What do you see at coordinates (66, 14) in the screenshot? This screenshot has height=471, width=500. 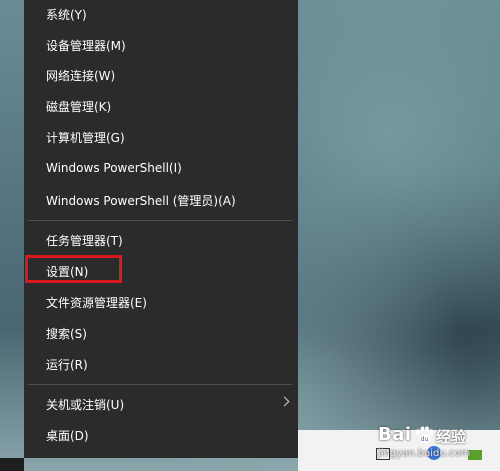 I see `menu-item-label: 系统(Y)` at bounding box center [66, 14].